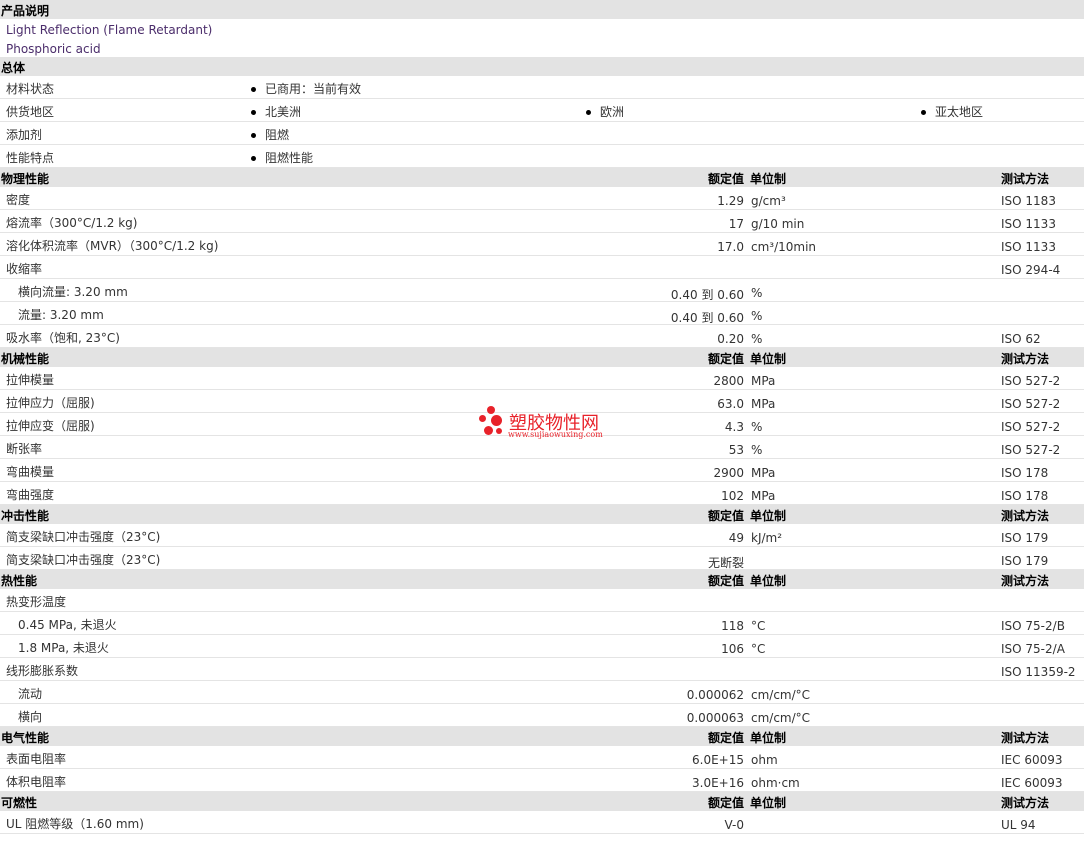 This screenshot has height=848, width=1084. I want to click on property-row: 1.8 MPa, 未退火 106 °C ISO 75-2/A, so click(542, 646).